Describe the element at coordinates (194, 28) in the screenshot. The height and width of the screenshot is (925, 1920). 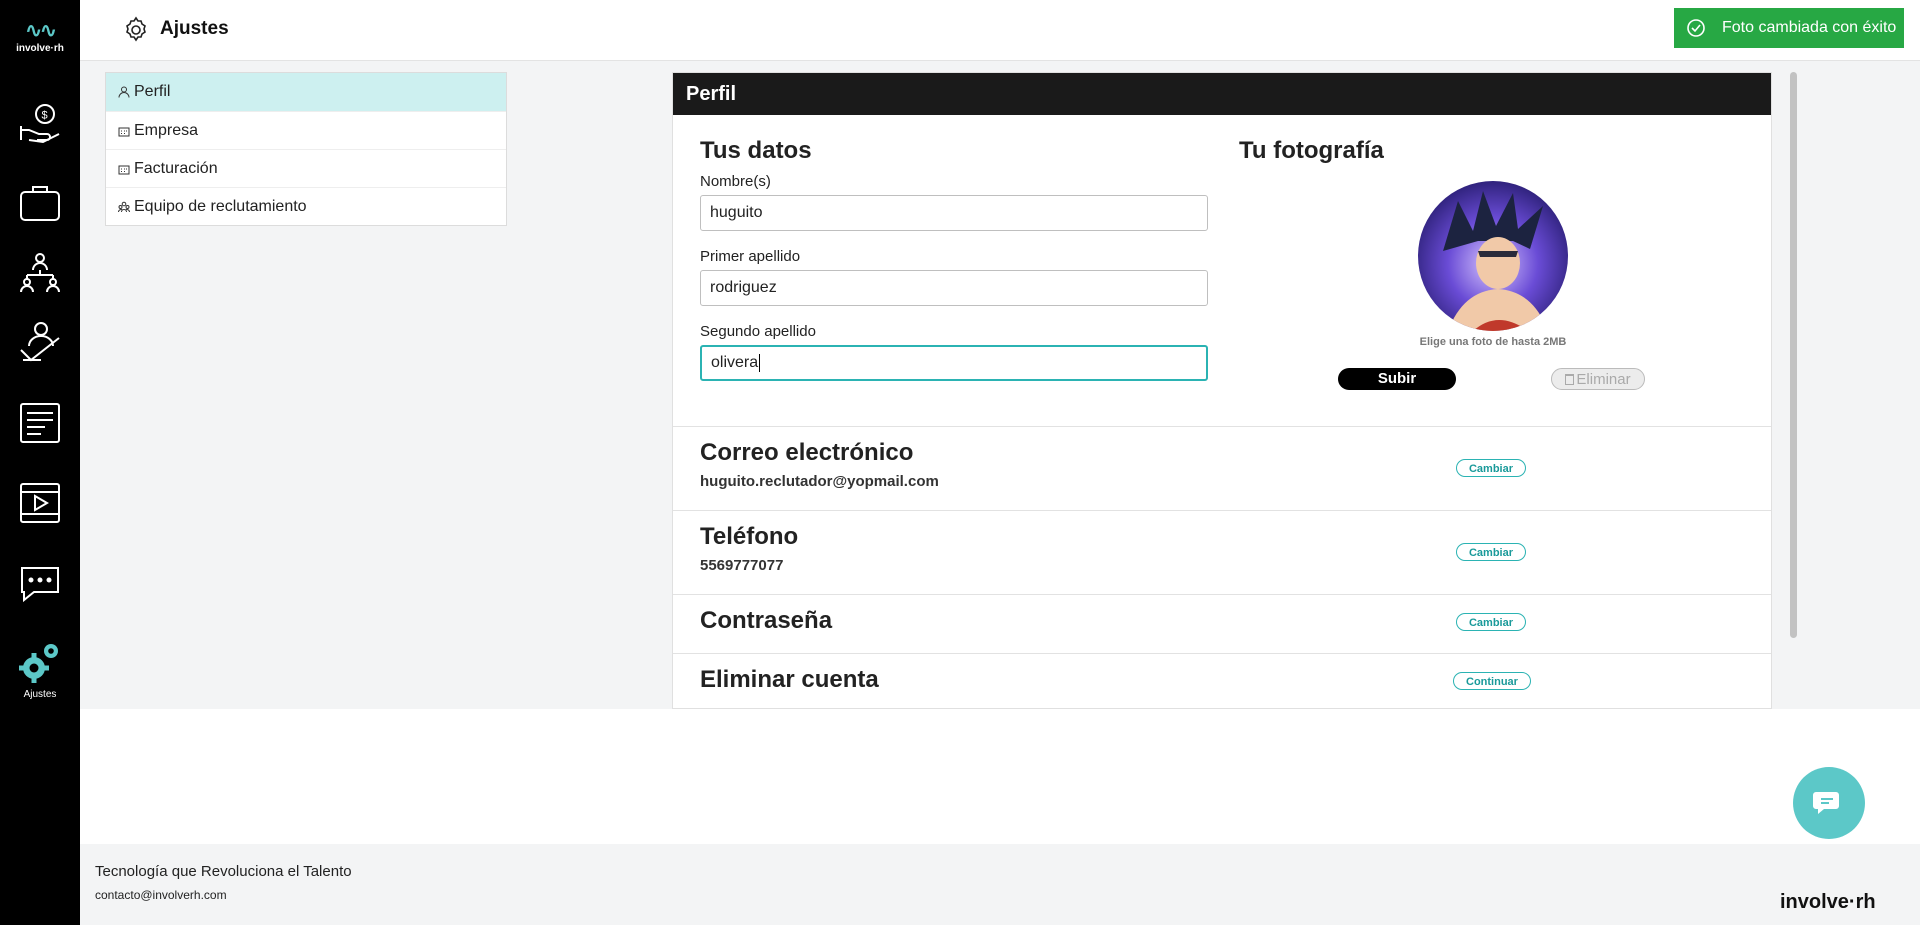
I see `page-title: Ajustes` at that location.